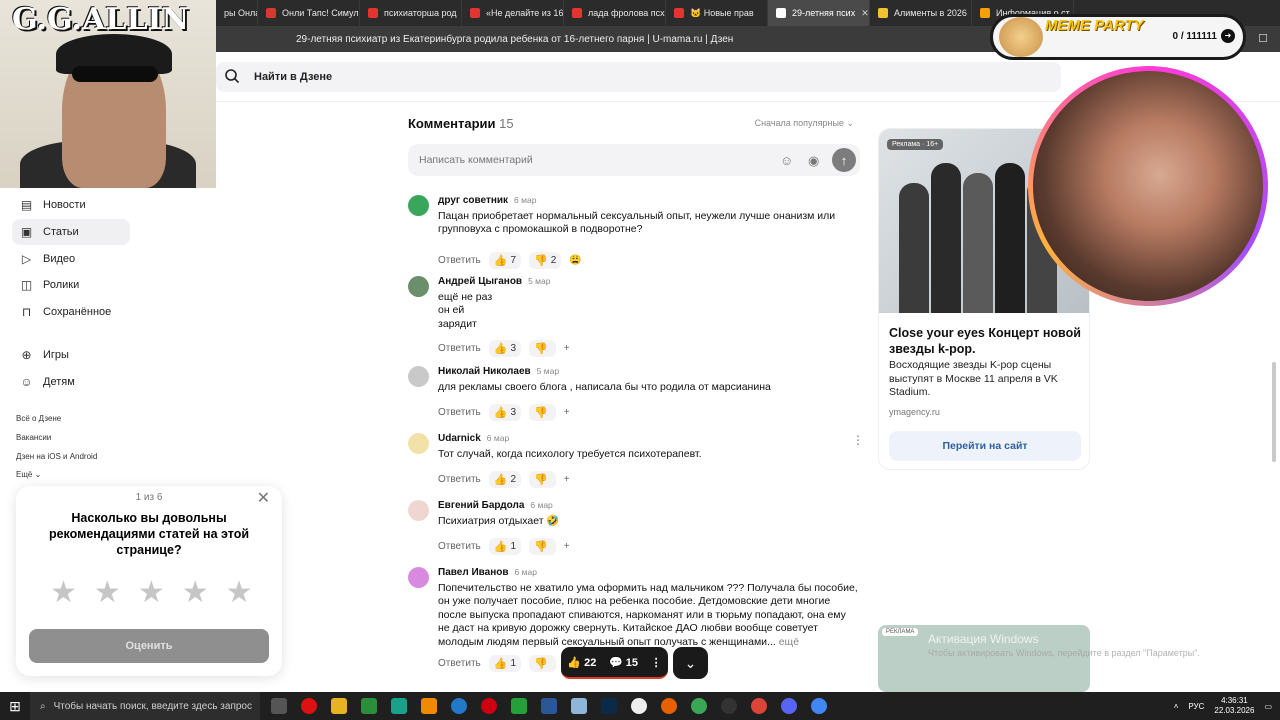 The image size is (1280, 720). Describe the element at coordinates (1176, 706) in the screenshot. I see `chevron-up-icon: ˄` at that location.